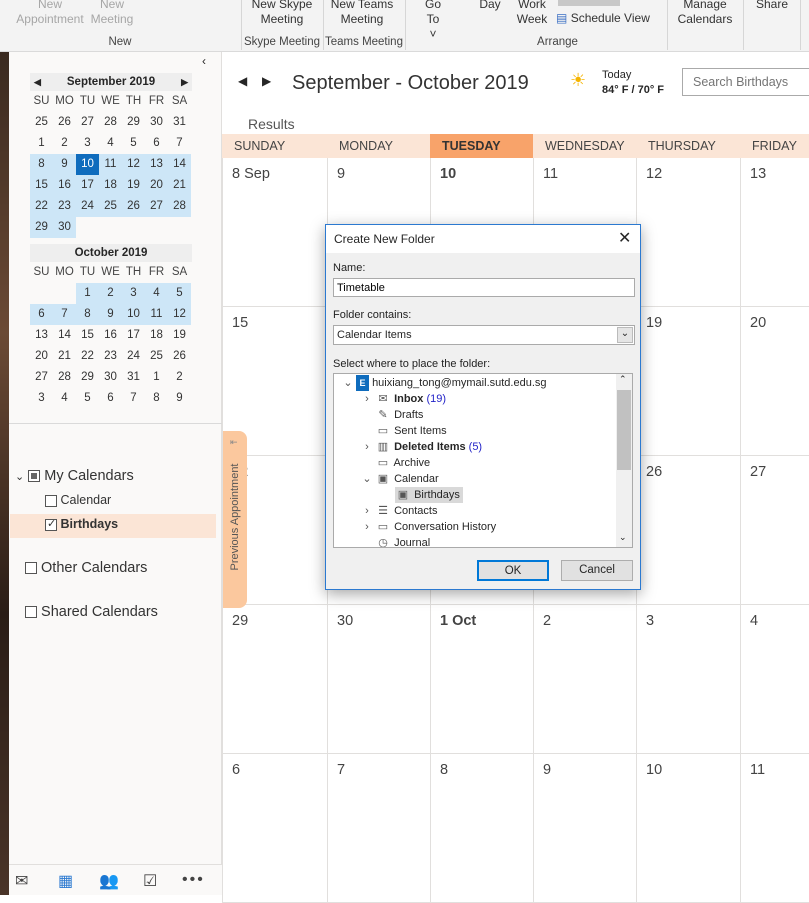 This screenshot has height=903, width=809. Describe the element at coordinates (41, 185) in the screenshot. I see `mini-cal-day: 15` at that location.